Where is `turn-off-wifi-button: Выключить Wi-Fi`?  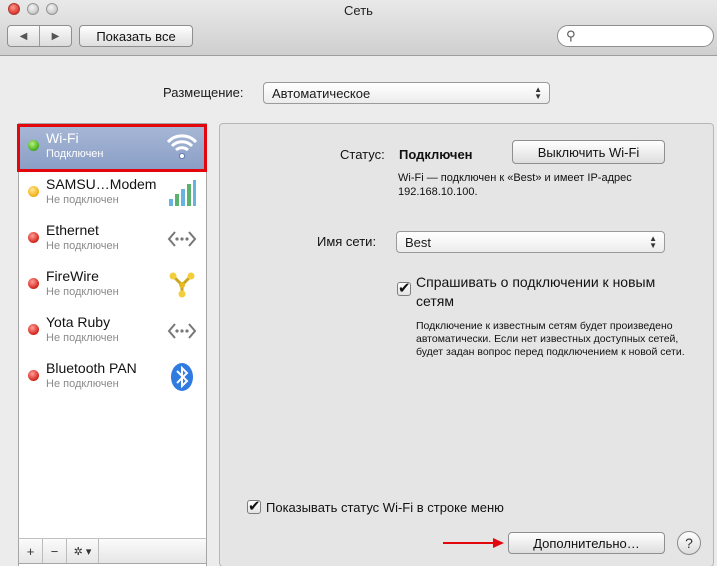
turn-off-wifi-button: Выключить Wi-Fi is located at coordinates (588, 152).